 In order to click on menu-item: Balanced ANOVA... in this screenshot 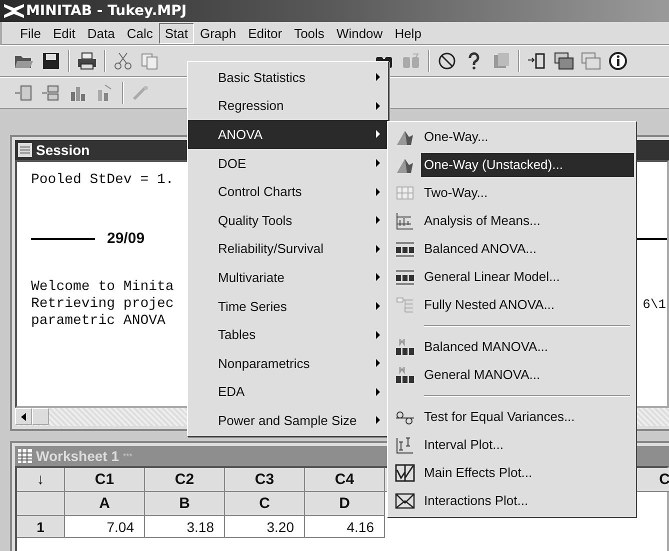, I will do `click(527, 249)`.